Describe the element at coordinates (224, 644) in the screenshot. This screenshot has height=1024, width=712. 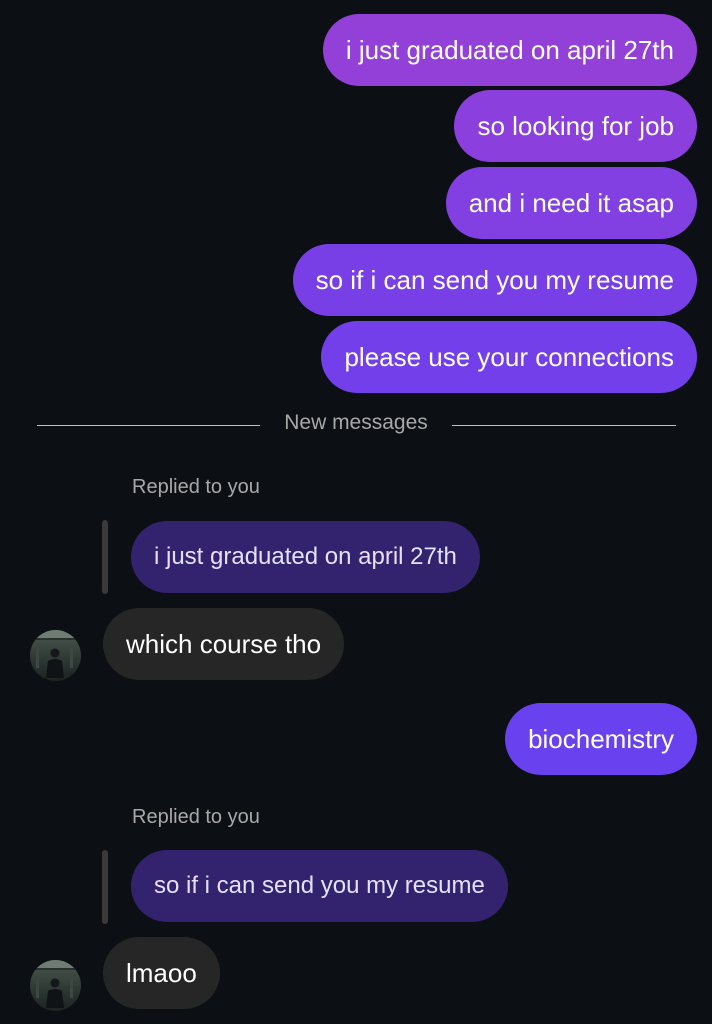
I see `received-message: which course tho` at that location.